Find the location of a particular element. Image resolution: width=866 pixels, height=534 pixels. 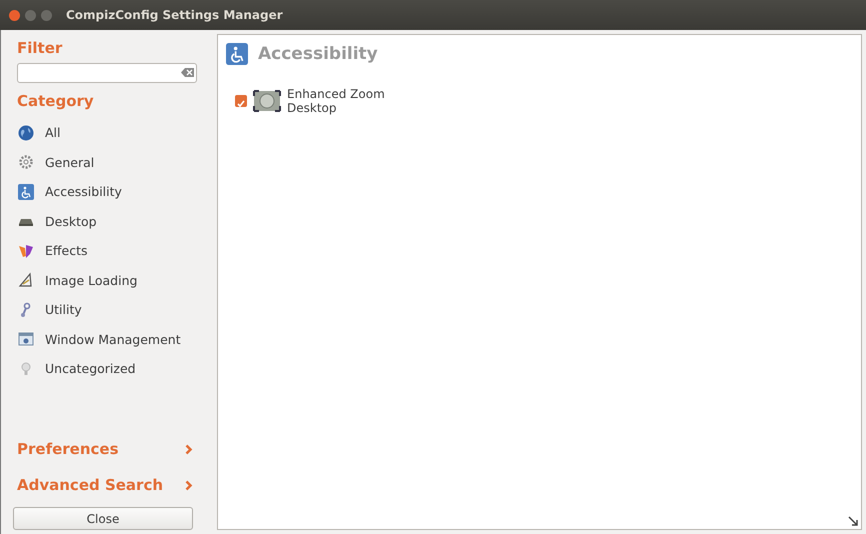

category-item: Desktop is located at coordinates (71, 221).